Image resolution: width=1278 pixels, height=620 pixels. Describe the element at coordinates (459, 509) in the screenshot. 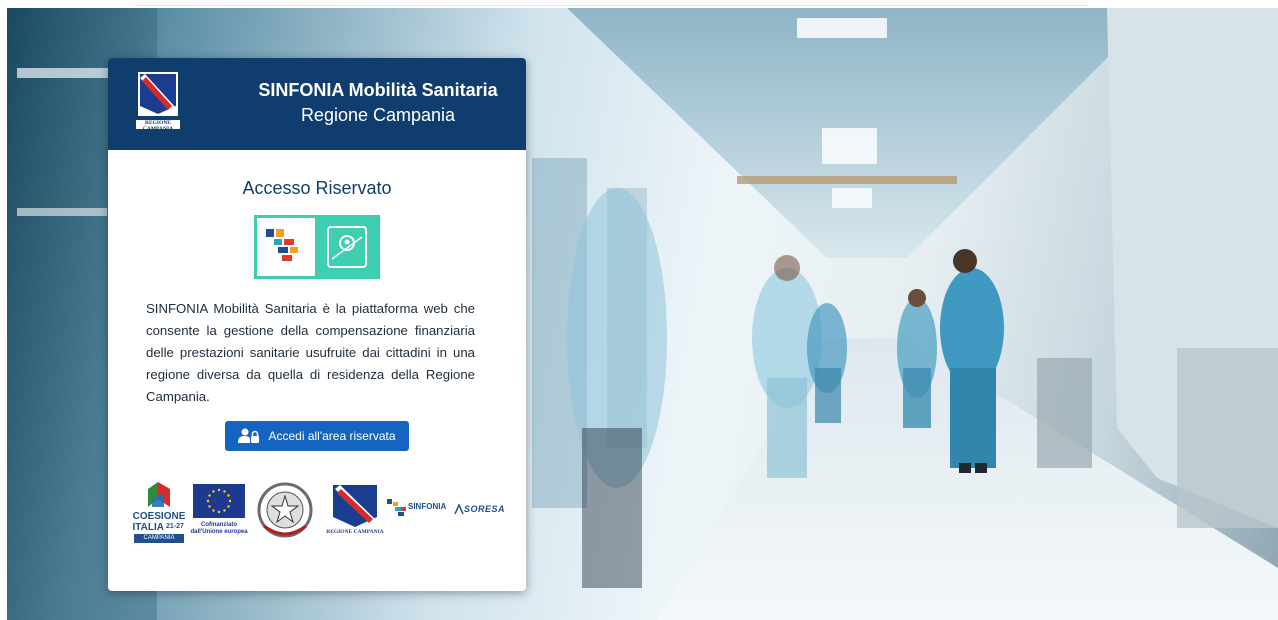

I see `soresa-mark-icon` at that location.